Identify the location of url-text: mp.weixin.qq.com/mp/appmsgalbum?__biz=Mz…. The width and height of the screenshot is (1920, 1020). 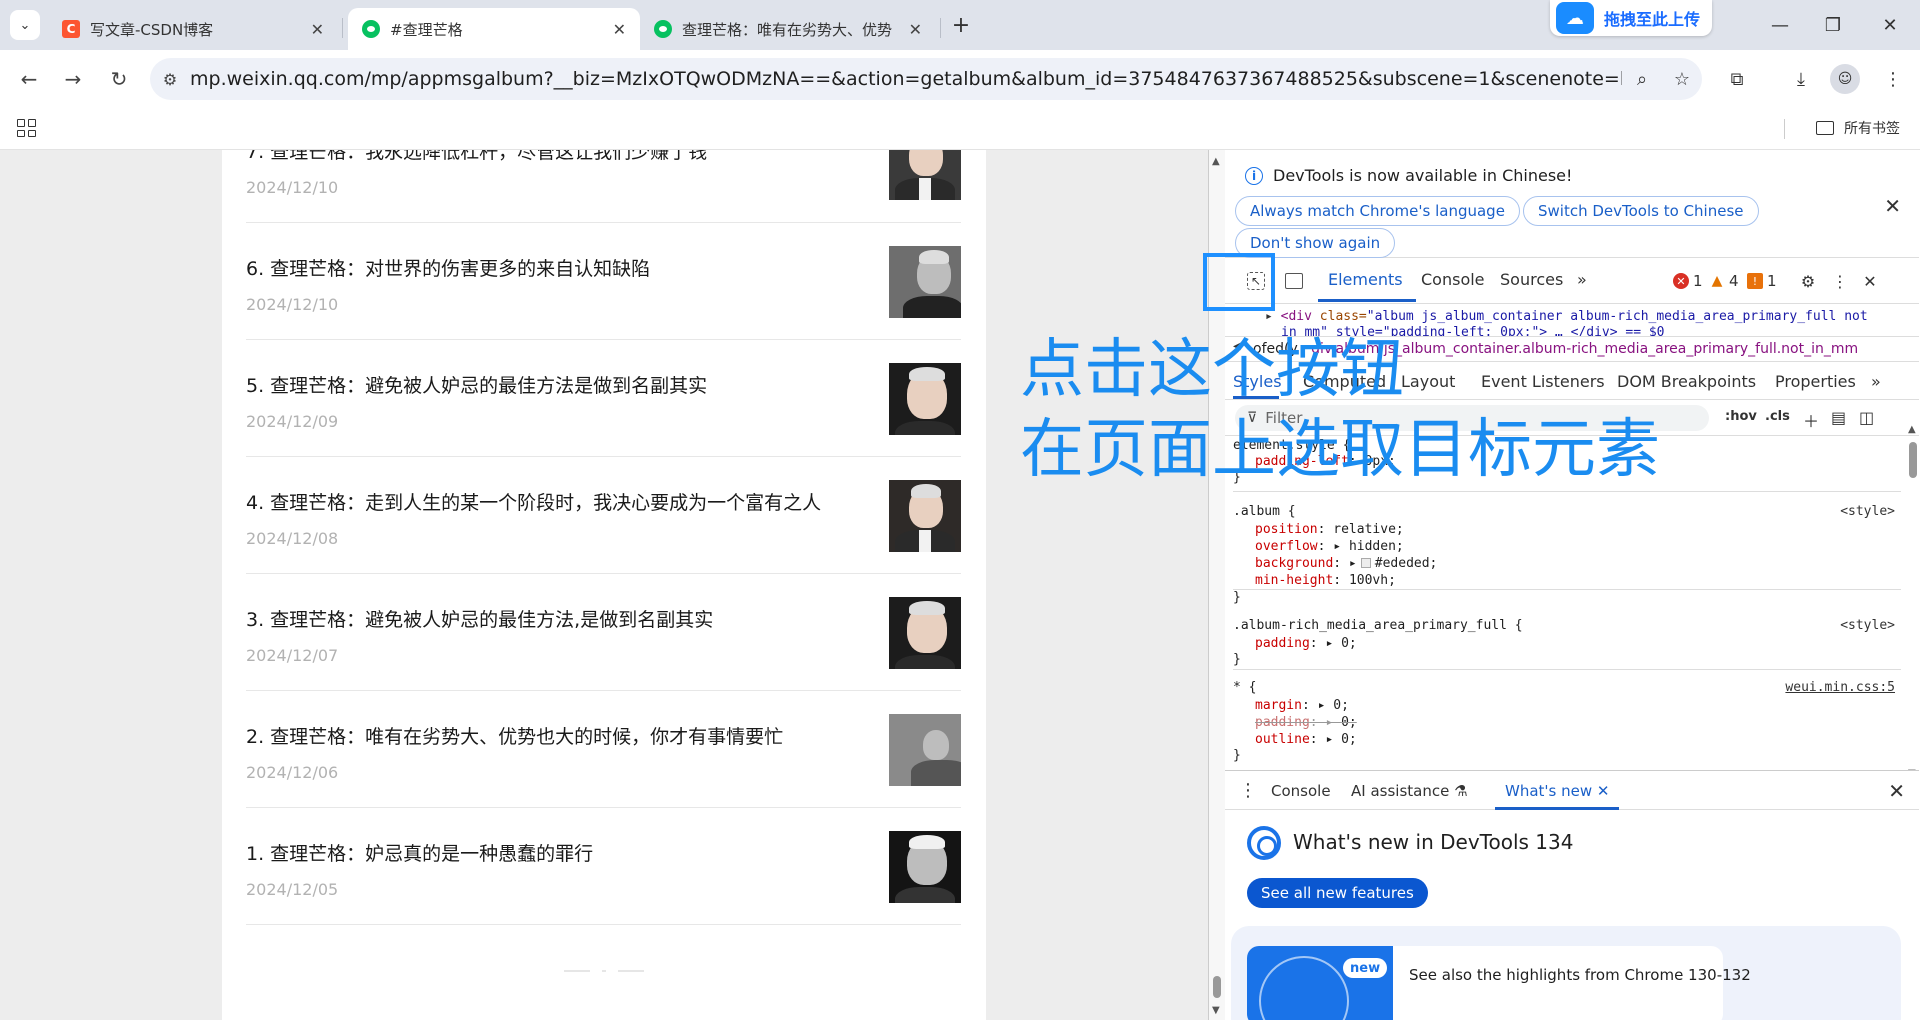
(906, 79).